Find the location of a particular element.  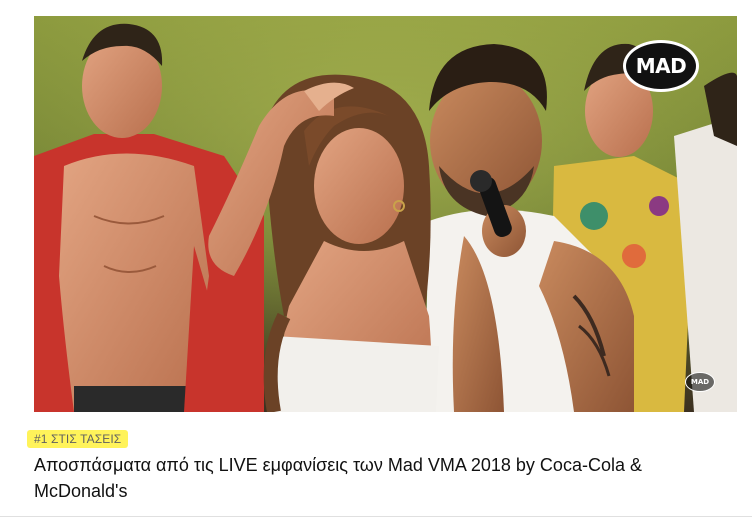

trending-badge: #1 ΣΤΙΣ ΤΑΣΕΙΣ is located at coordinates (78, 439).